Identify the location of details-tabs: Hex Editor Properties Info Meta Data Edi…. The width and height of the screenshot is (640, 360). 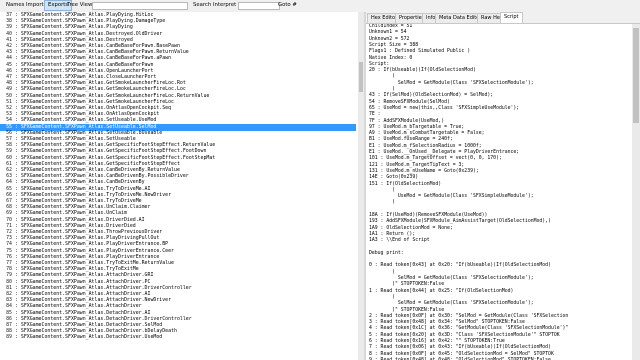
(503, 18).